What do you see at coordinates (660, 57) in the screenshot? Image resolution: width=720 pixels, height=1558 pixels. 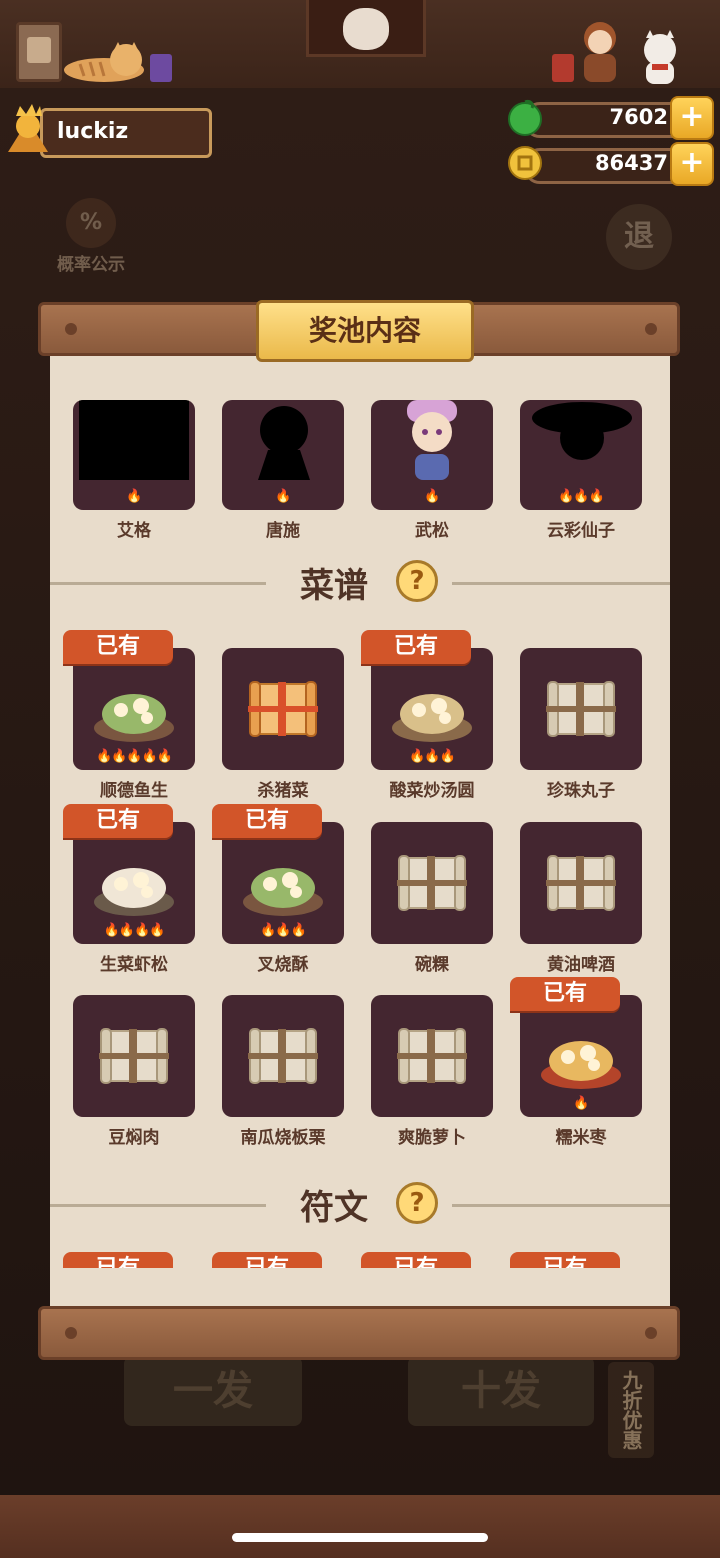 I see `white-creature-icon` at bounding box center [660, 57].